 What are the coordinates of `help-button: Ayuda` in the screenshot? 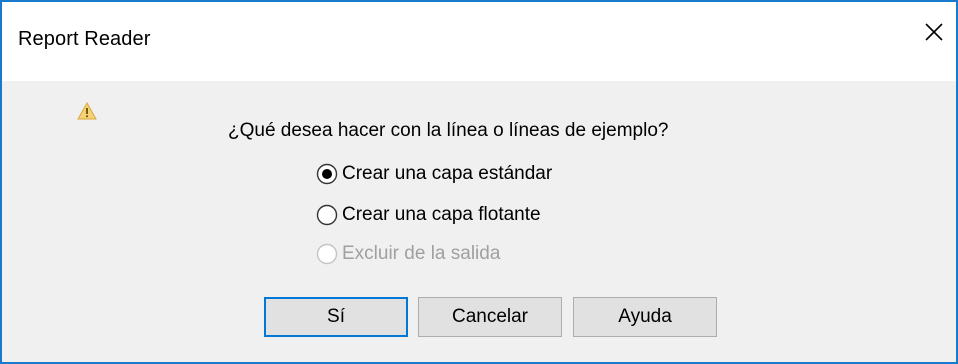 It's located at (645, 317).